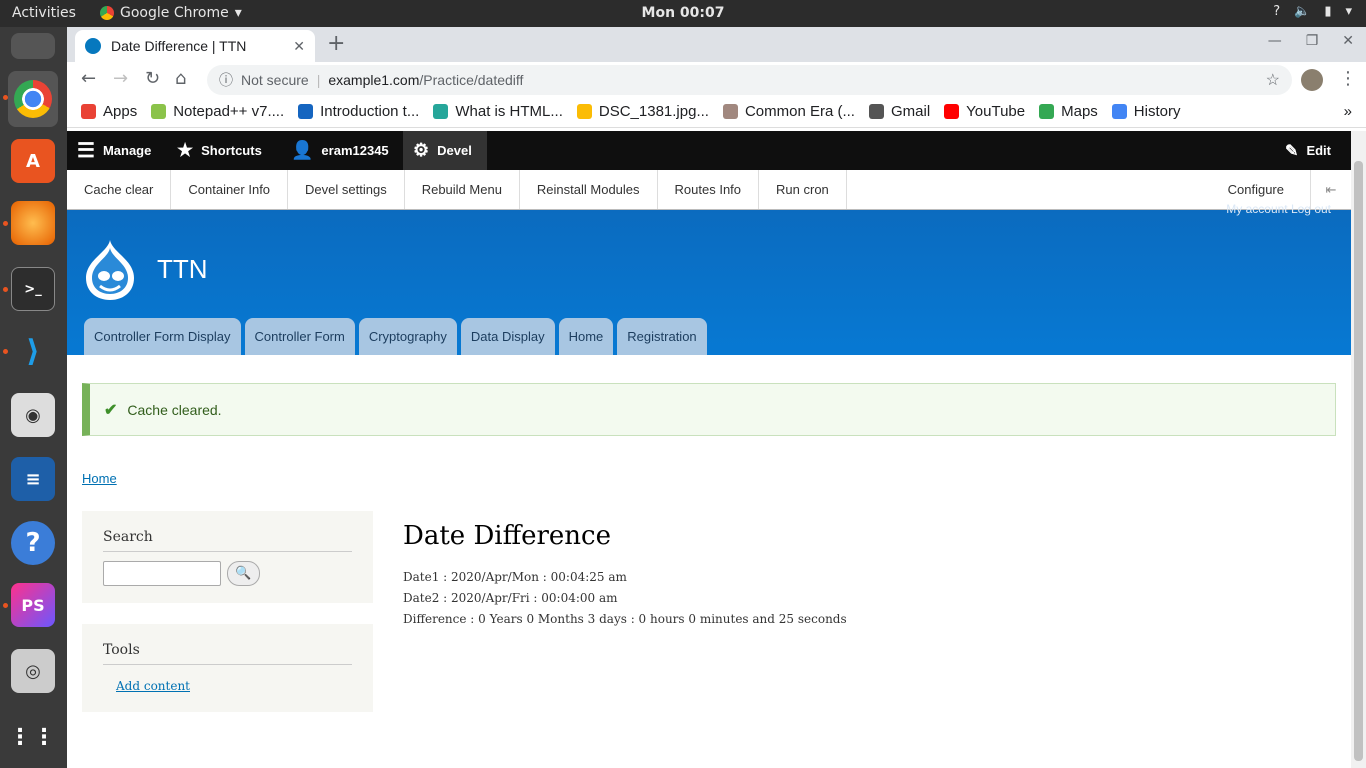 The width and height of the screenshot is (1366, 768). I want to click on search-button: 🔍, so click(243, 573).